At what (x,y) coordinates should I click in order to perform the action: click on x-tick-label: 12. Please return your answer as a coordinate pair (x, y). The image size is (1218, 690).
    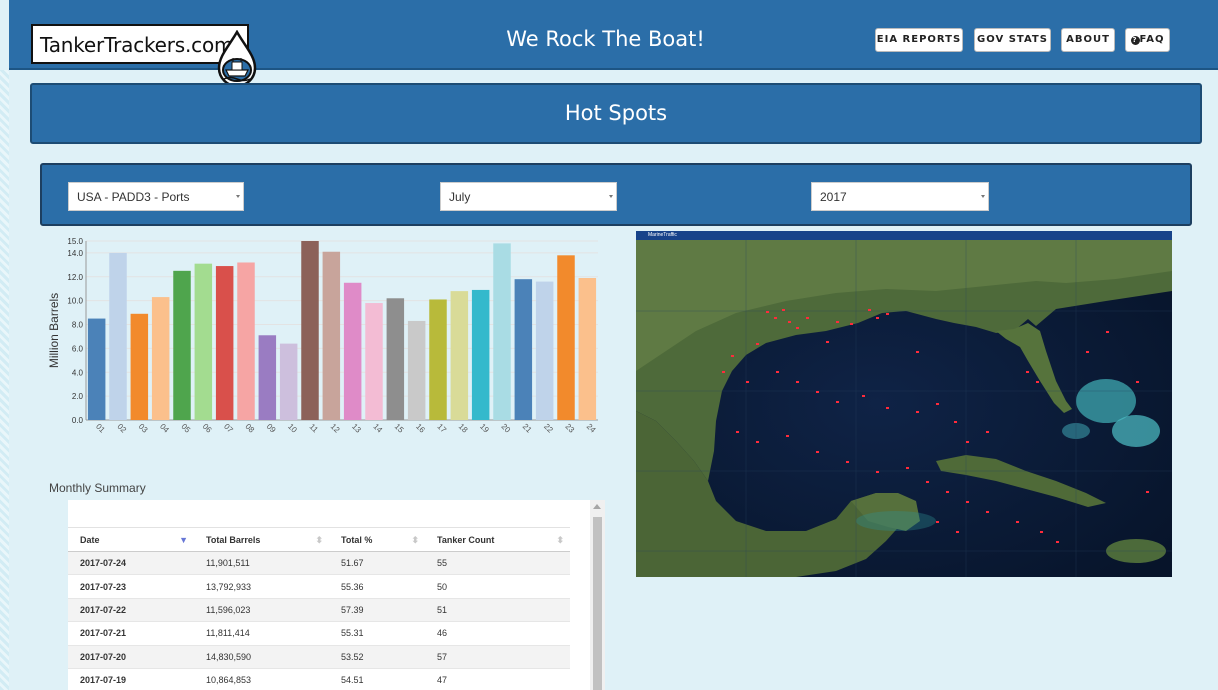
    Looking at the image, I should click on (335, 428).